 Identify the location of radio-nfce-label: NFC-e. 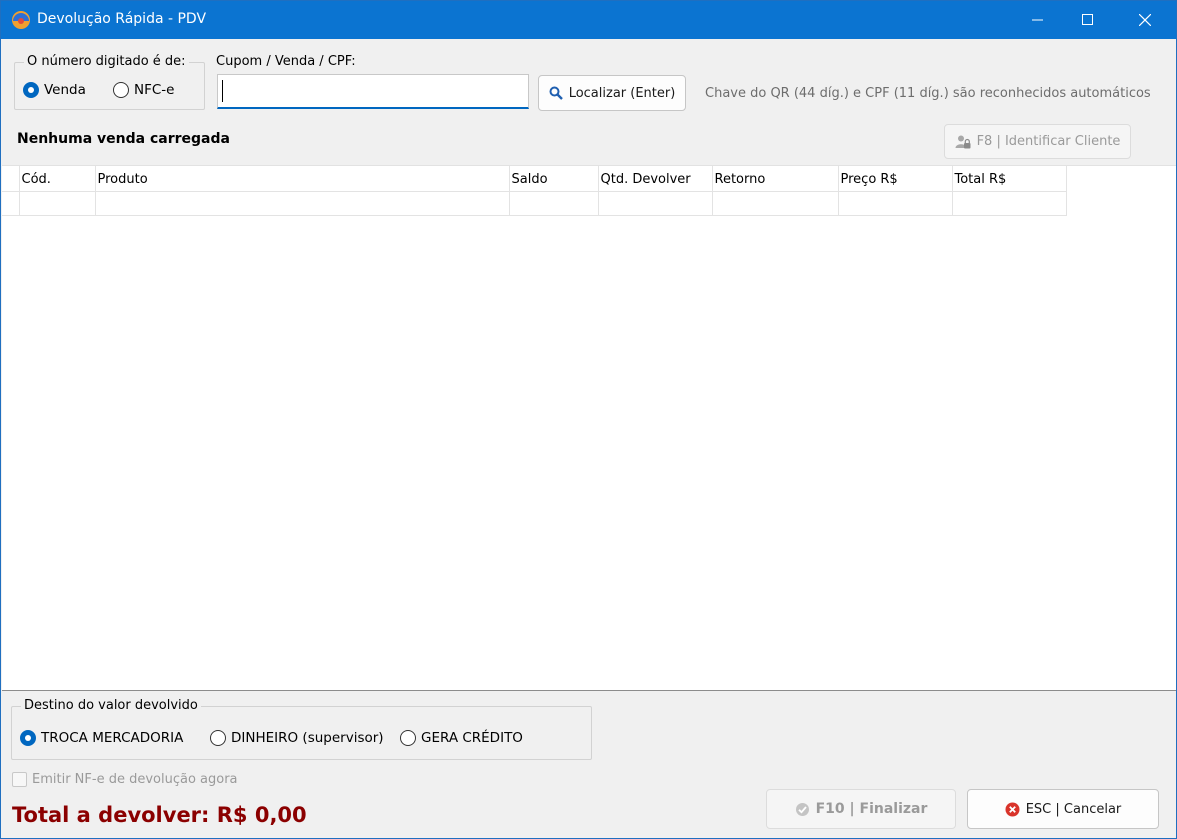
(154, 90).